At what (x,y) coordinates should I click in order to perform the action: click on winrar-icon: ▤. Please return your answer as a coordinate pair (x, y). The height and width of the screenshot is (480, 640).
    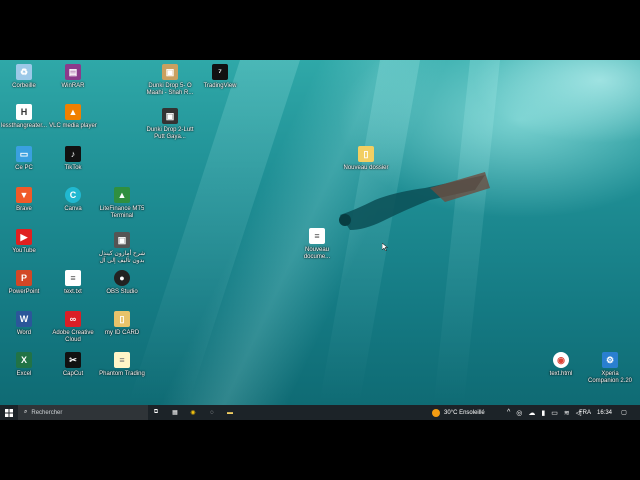
    Looking at the image, I should click on (73, 72).